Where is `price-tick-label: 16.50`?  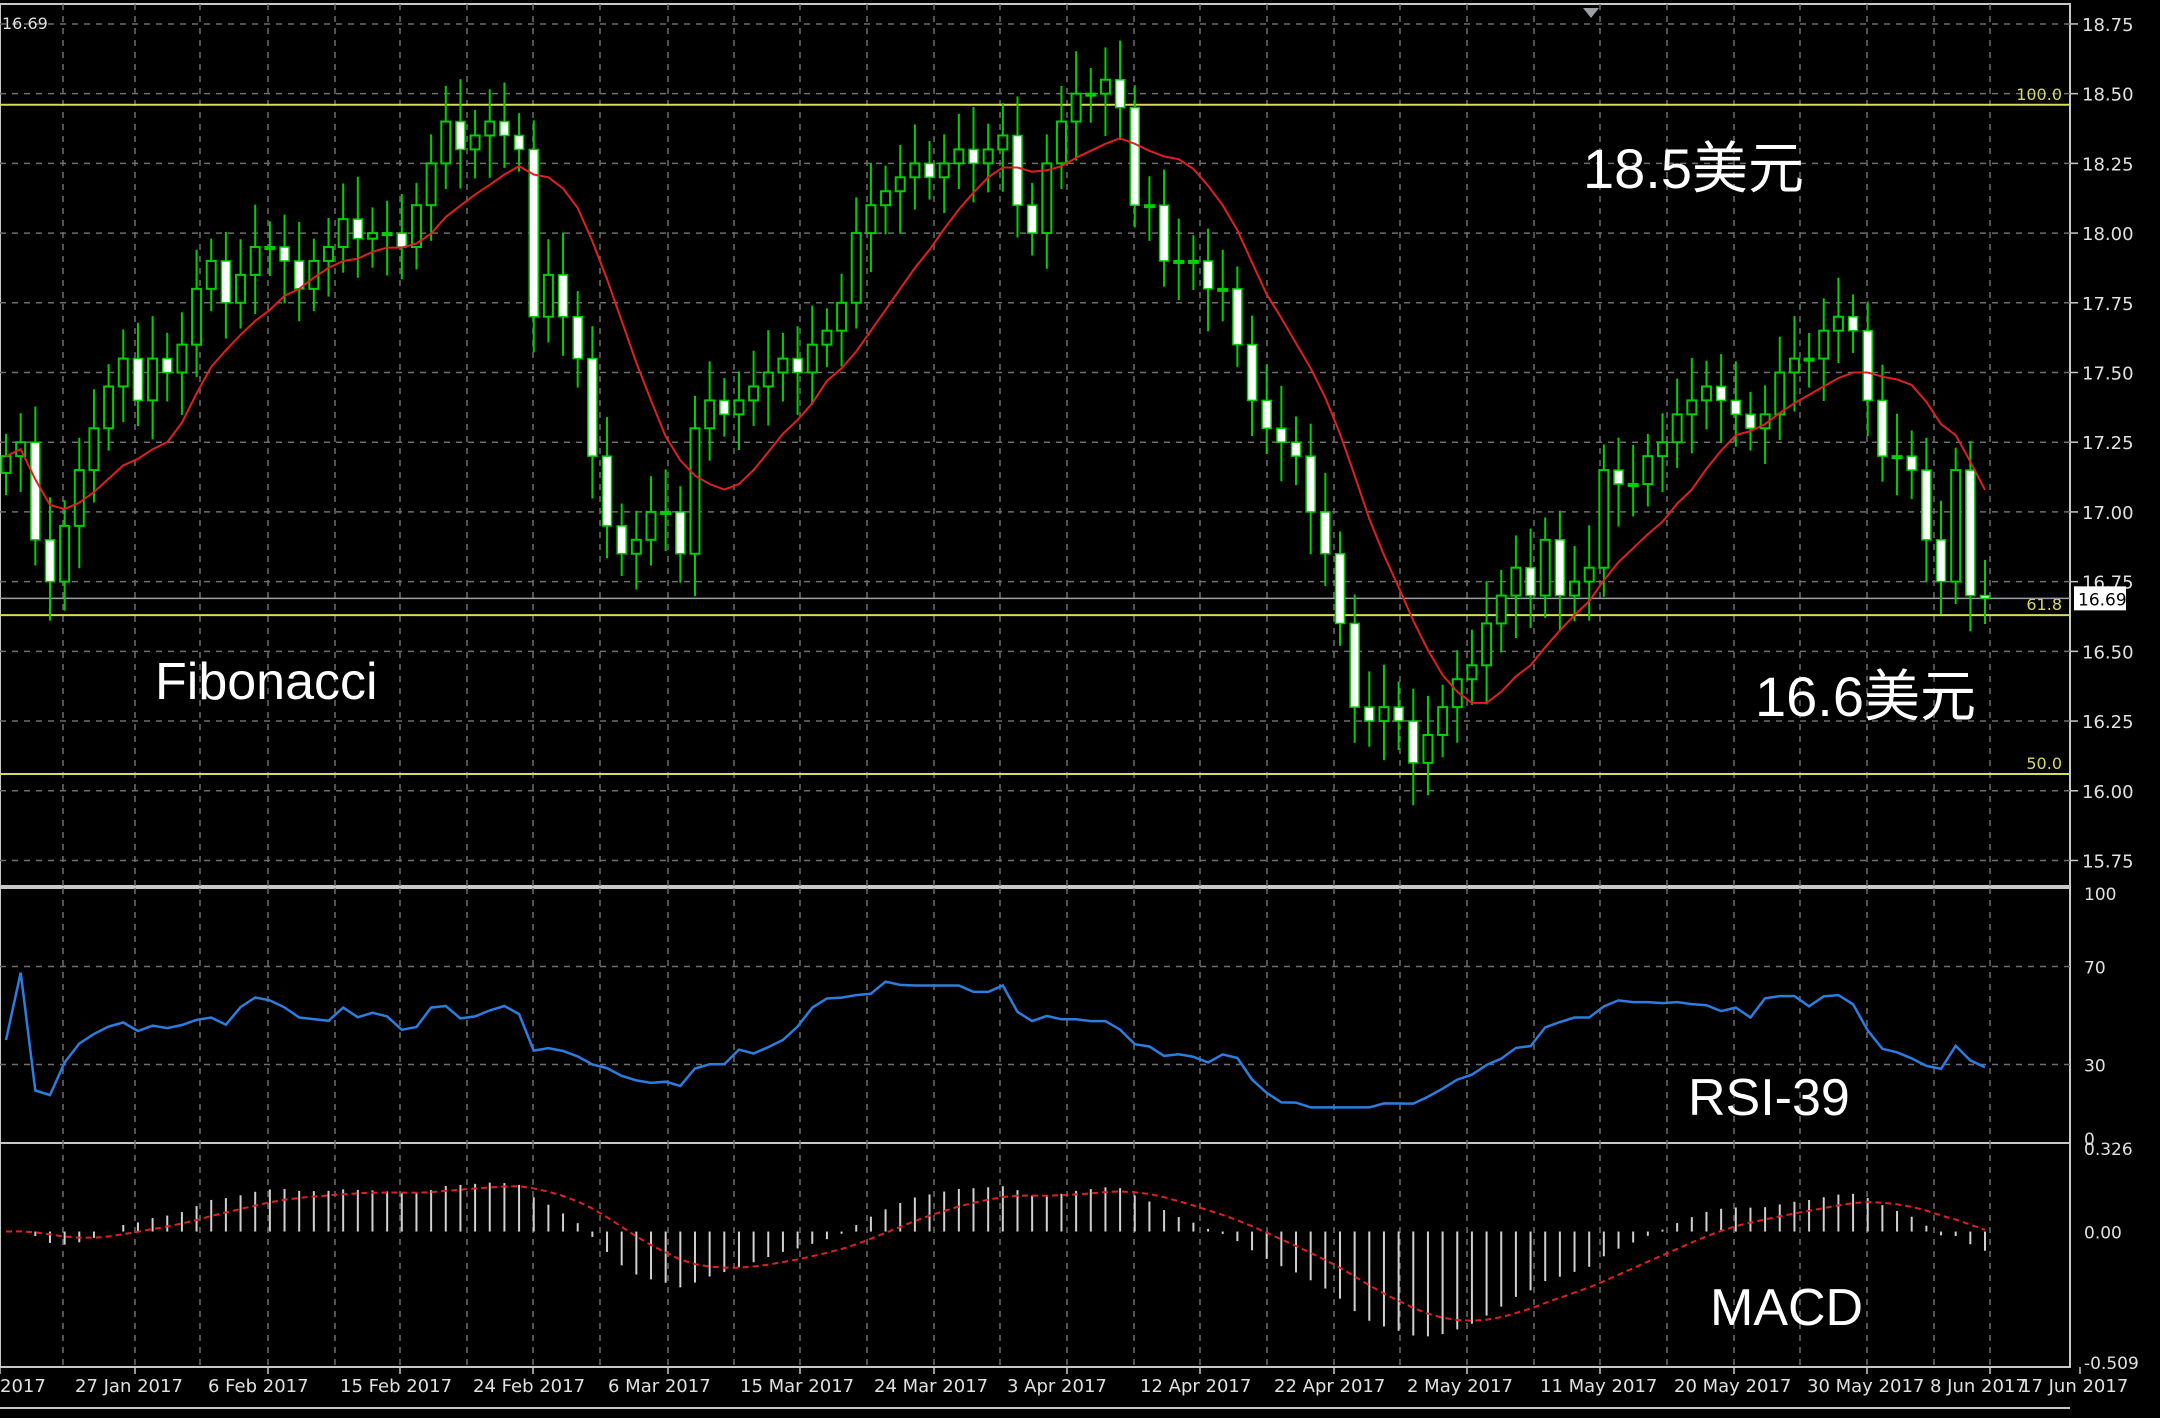 price-tick-label: 16.50 is located at coordinates (2108, 652).